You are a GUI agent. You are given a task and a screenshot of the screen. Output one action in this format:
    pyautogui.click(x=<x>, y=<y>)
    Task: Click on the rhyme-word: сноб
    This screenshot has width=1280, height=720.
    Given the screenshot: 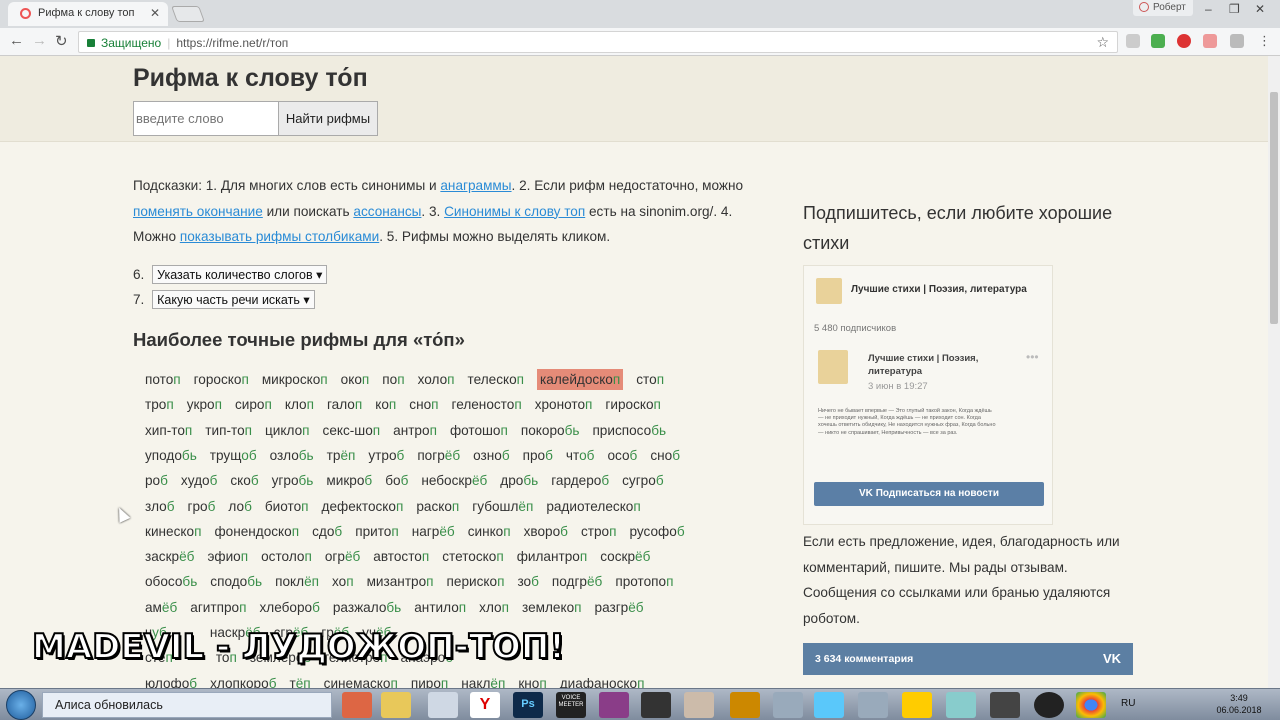 What is the action you would take?
    pyautogui.click(x=665, y=455)
    